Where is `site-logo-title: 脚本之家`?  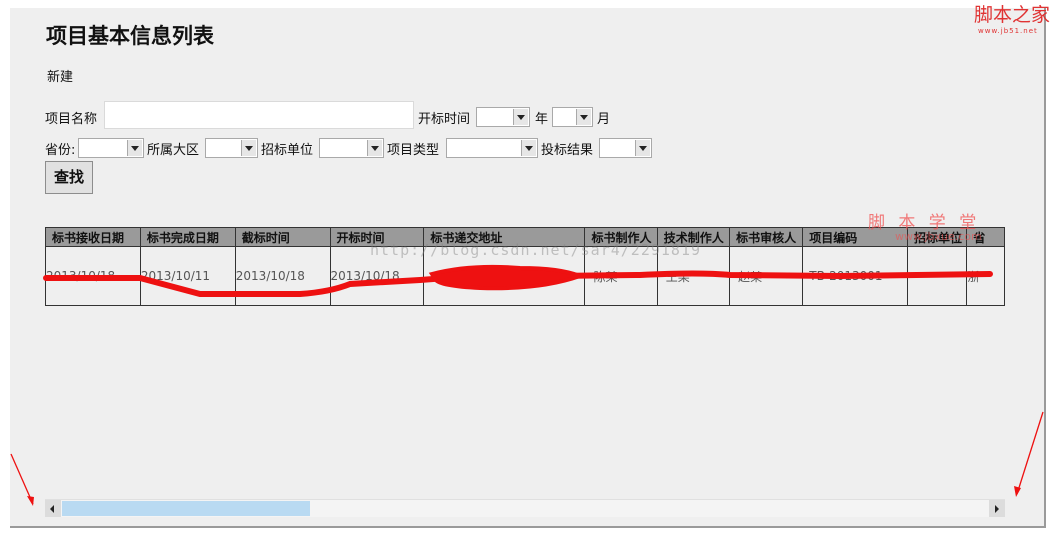
site-logo-title: 脚本之家 is located at coordinates (1012, 15).